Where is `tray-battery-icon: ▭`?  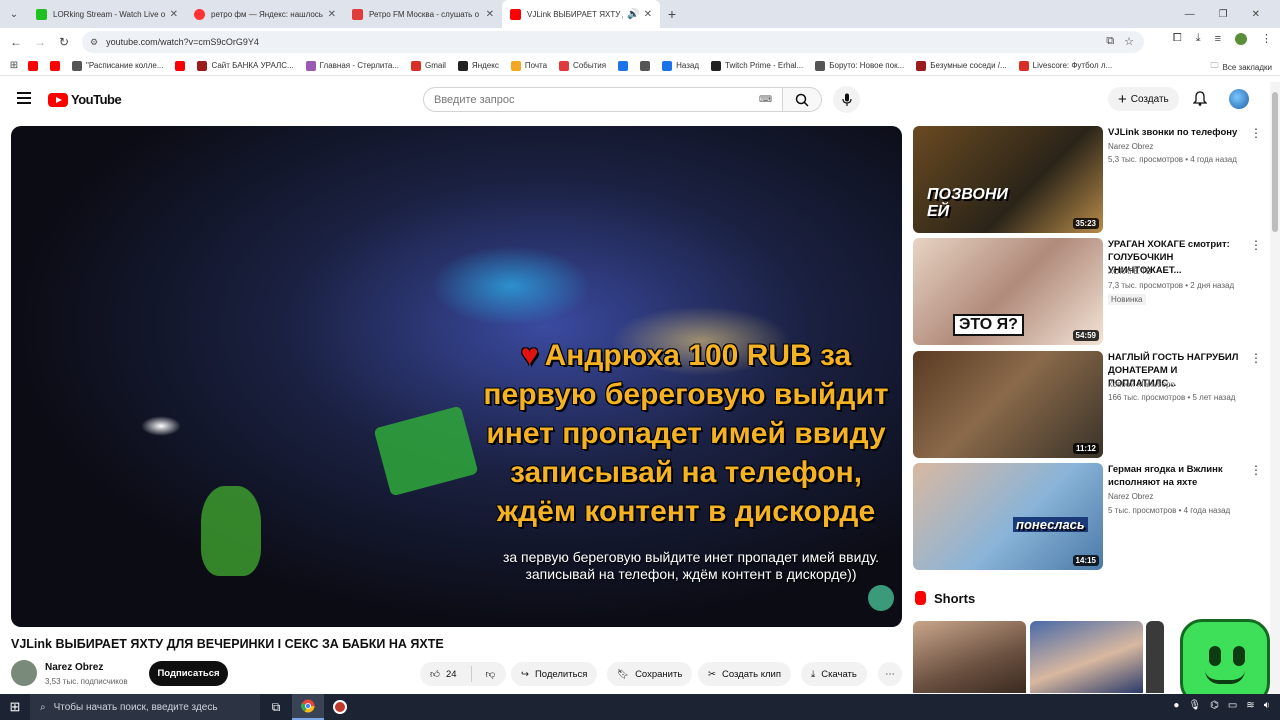 tray-battery-icon: ▭ is located at coordinates (1232, 705).